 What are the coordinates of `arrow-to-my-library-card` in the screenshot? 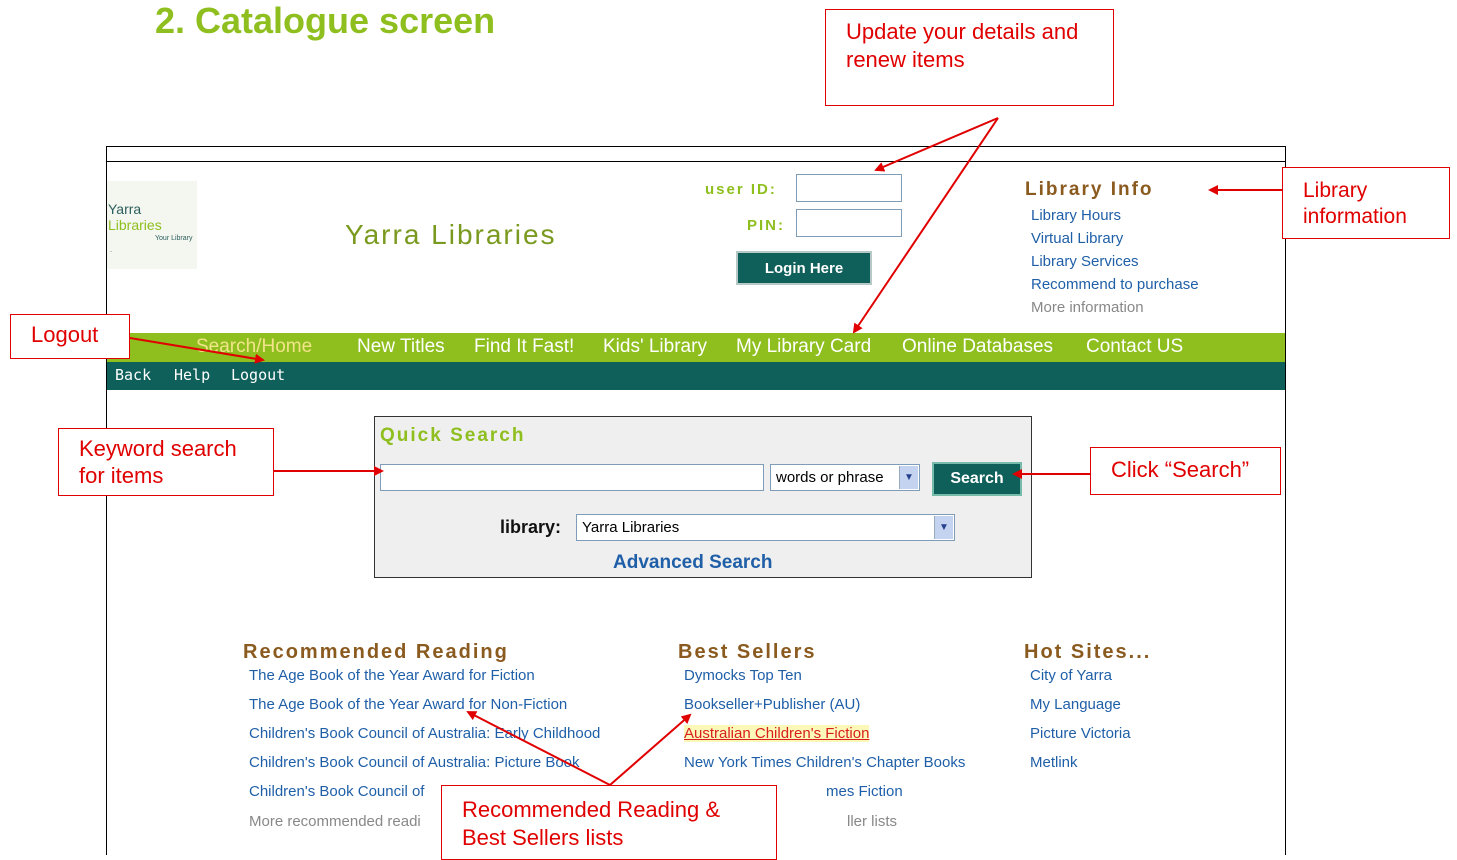 It's located at (925, 225).